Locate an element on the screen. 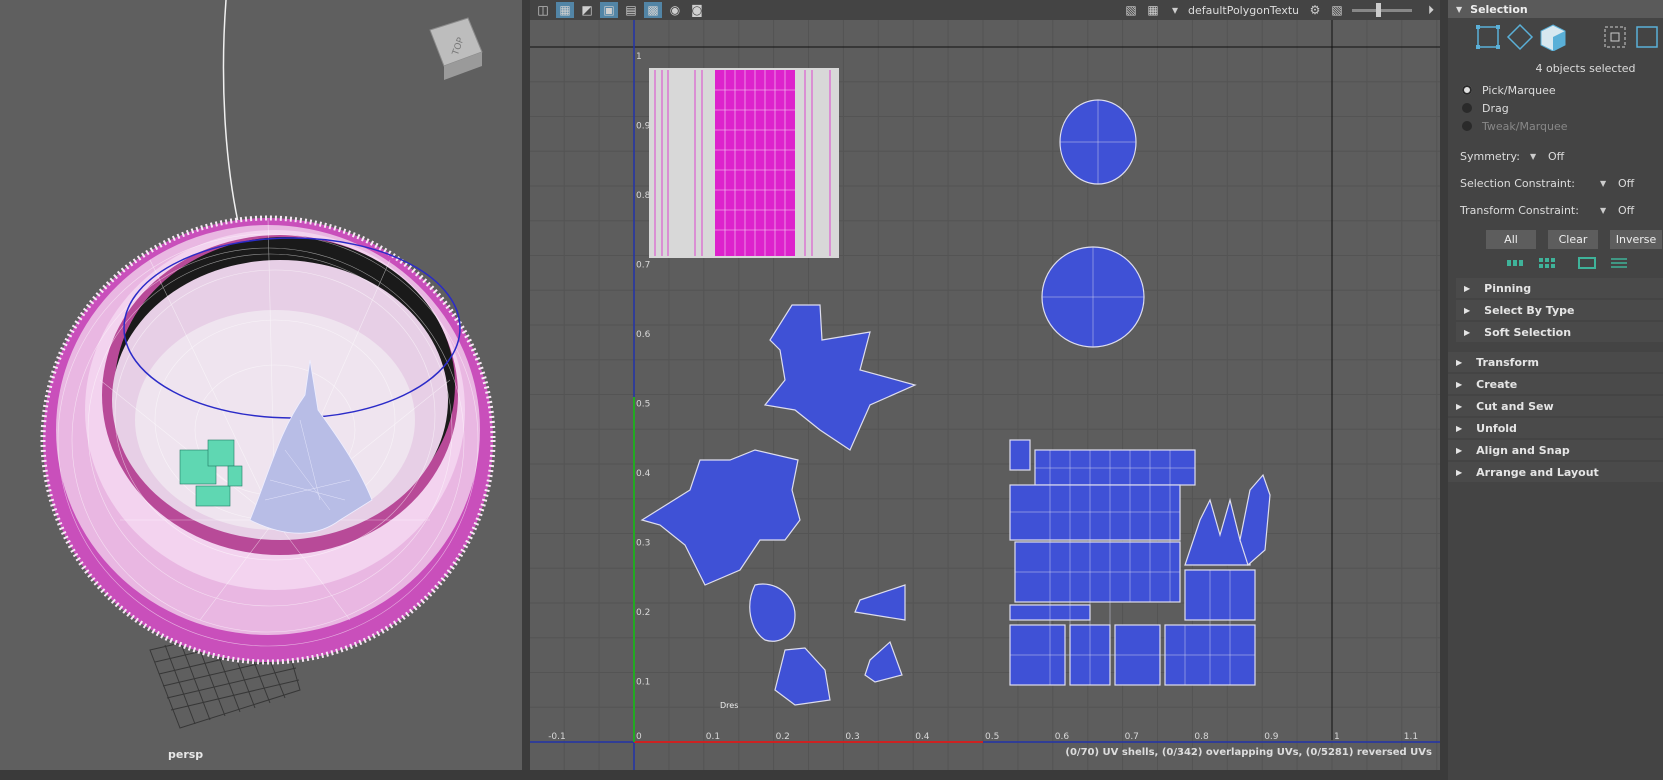 Image resolution: width=1663 pixels, height=780 pixels. transform-section: ▶ Transform is located at coordinates (1555, 362).